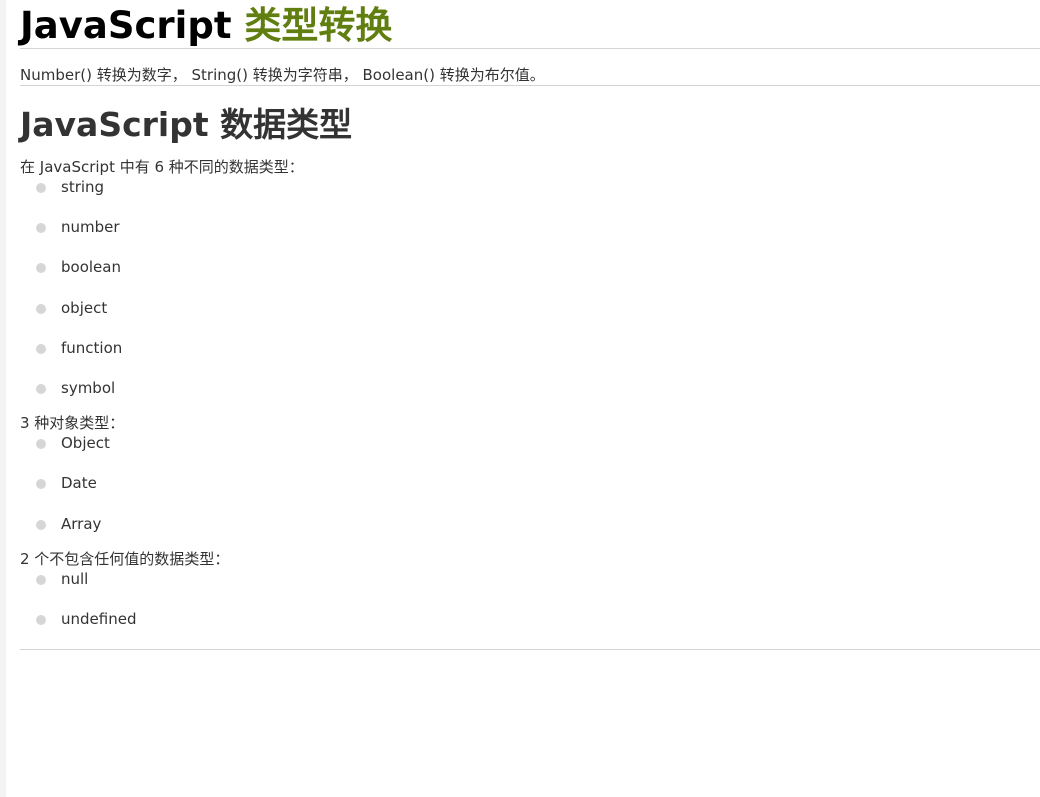  I want to click on list-item: Array, so click(530, 534).